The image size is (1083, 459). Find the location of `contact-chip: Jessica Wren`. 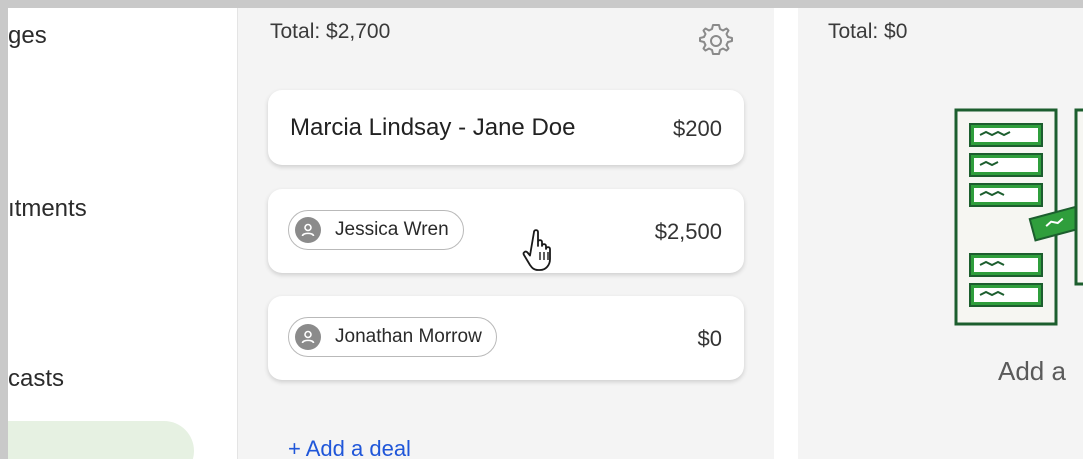

contact-chip: Jessica Wren is located at coordinates (376, 230).